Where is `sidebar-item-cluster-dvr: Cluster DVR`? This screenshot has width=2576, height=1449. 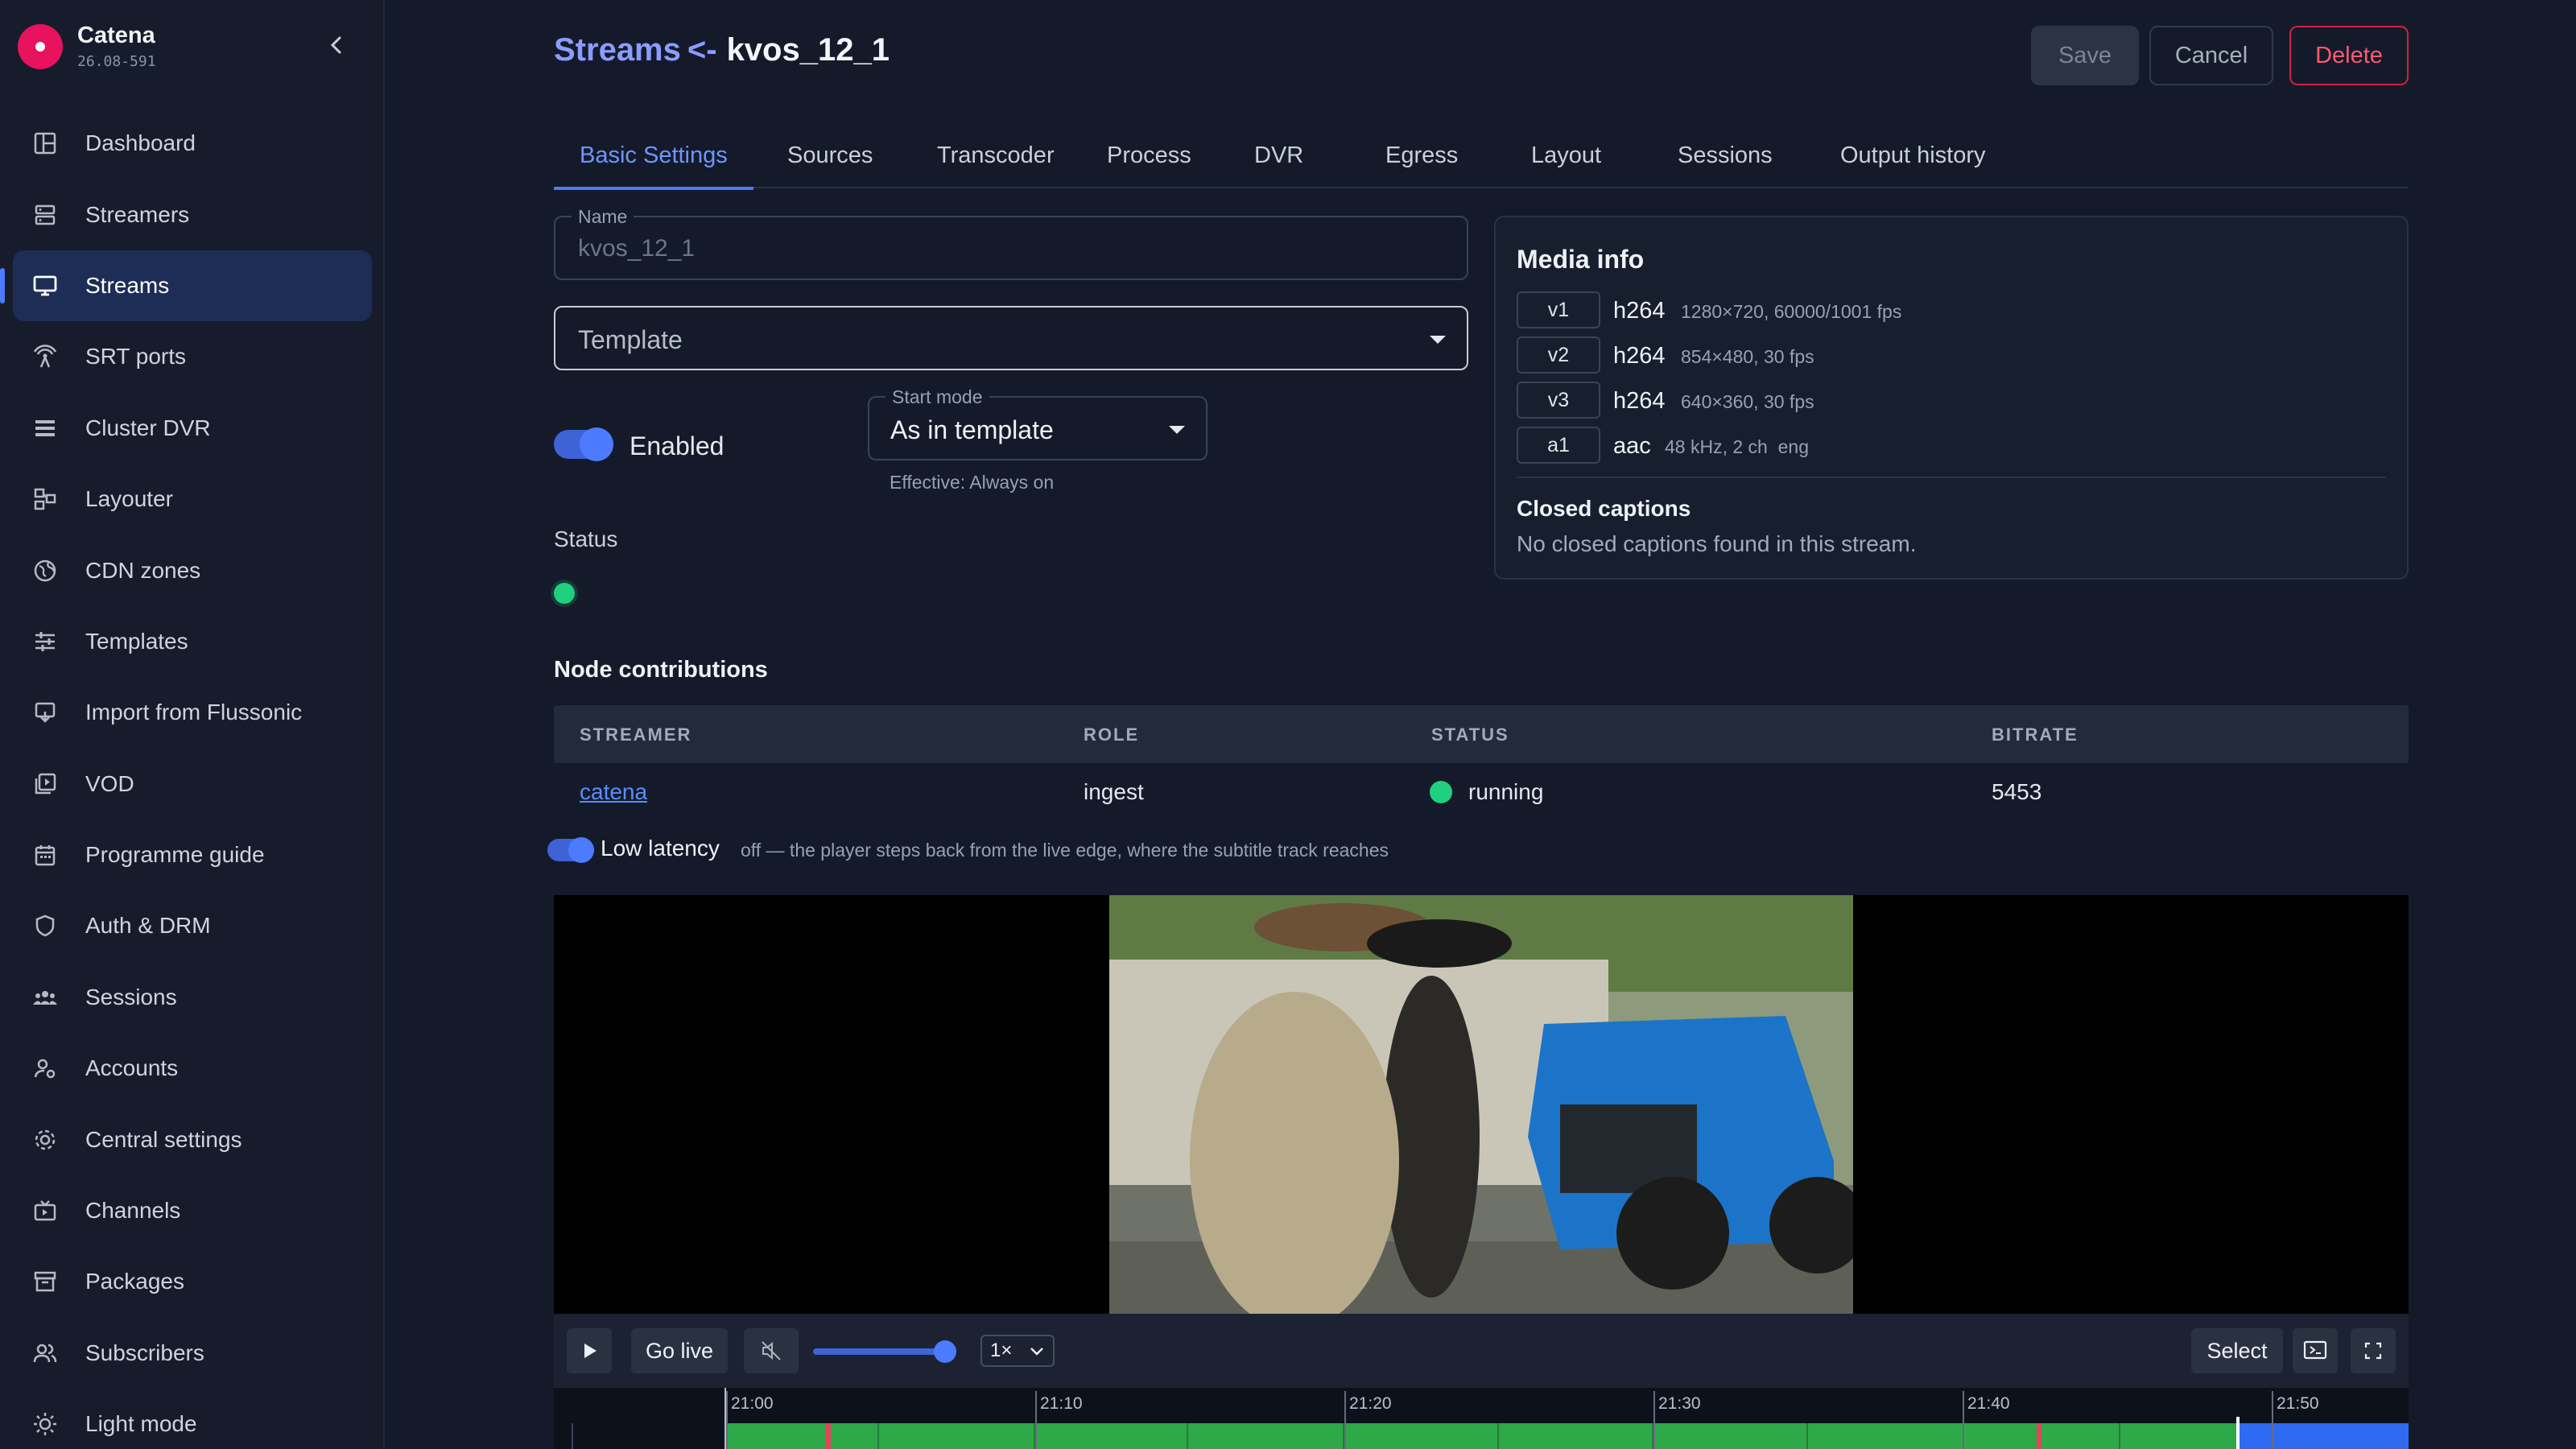 sidebar-item-cluster-dvr: Cluster DVR is located at coordinates (192, 428).